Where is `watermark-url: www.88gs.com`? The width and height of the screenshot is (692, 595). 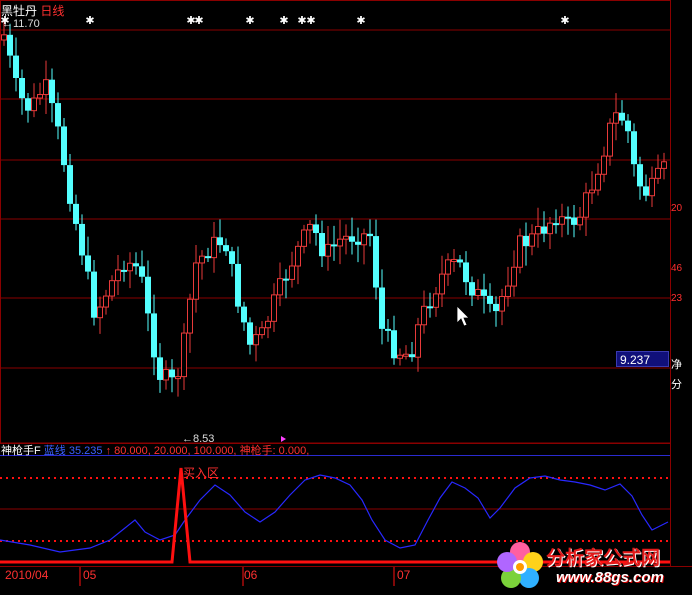
watermark-url: www.88gs.com is located at coordinates (610, 577).